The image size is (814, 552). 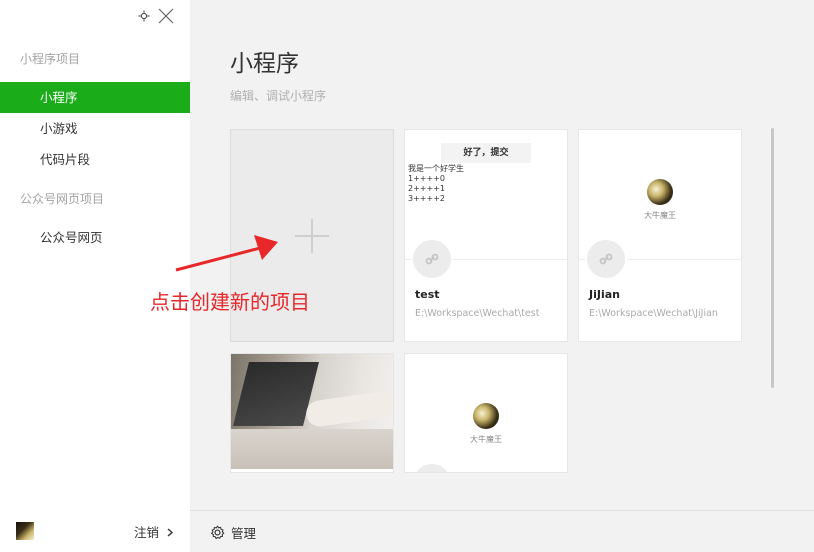 What do you see at coordinates (426, 188) in the screenshot?
I see `thumb-line: 2++++1` at bounding box center [426, 188].